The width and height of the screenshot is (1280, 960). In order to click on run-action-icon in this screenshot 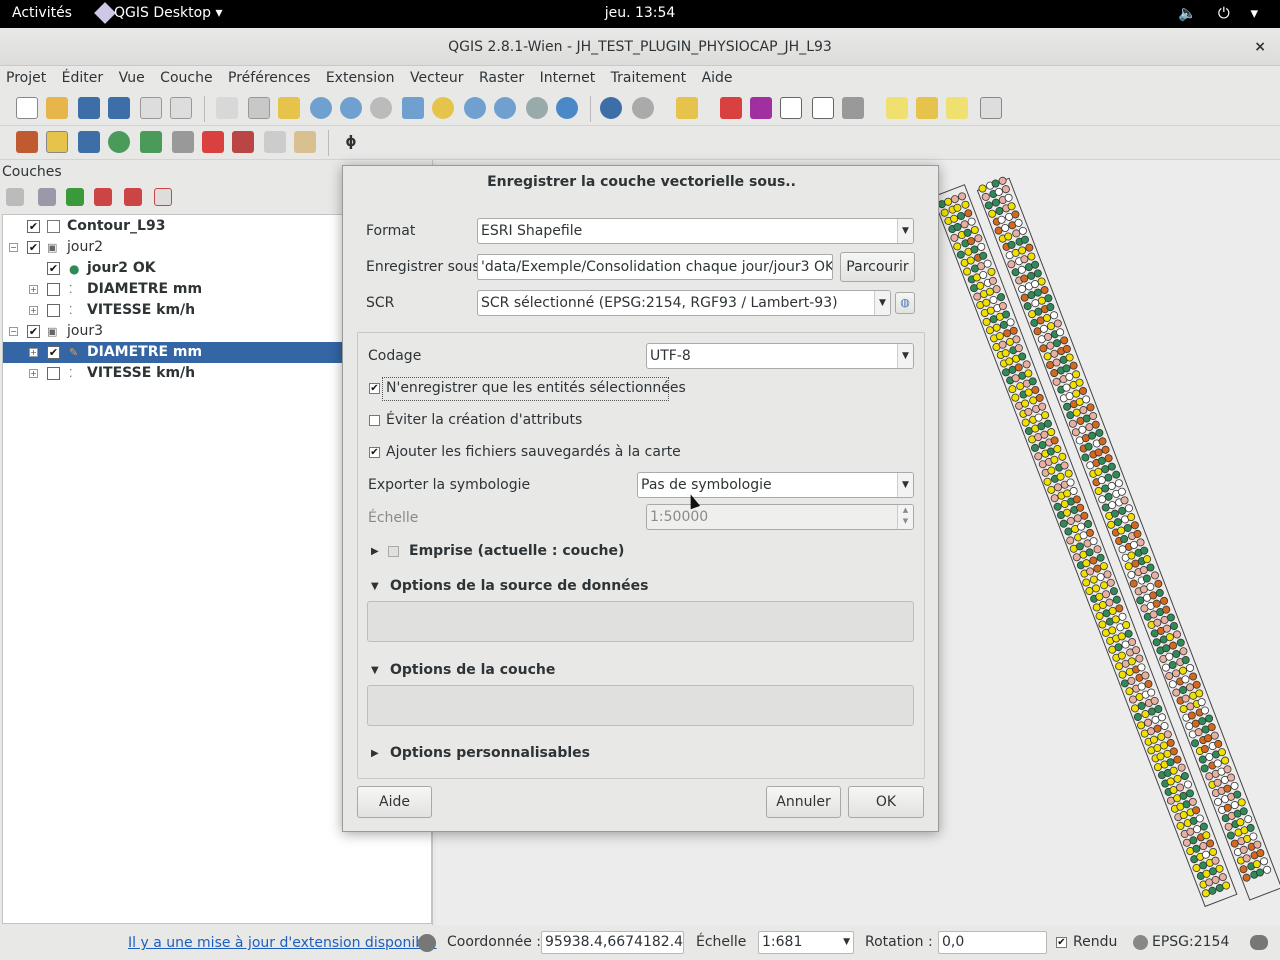, I will do `click(643, 108)`.